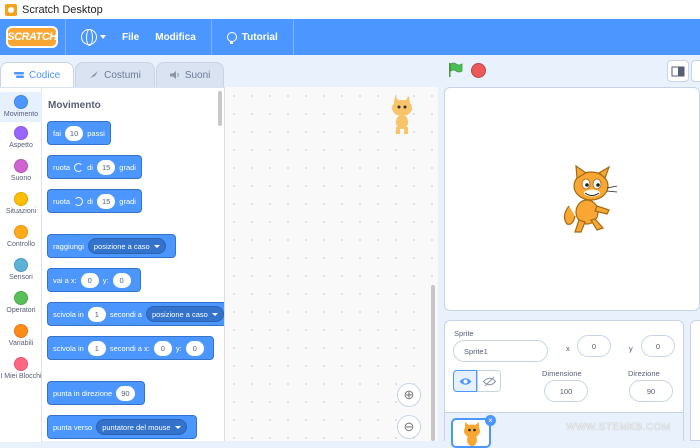  Describe the element at coordinates (21, 174) in the screenshot. I see `category-sound: Suono` at that location.